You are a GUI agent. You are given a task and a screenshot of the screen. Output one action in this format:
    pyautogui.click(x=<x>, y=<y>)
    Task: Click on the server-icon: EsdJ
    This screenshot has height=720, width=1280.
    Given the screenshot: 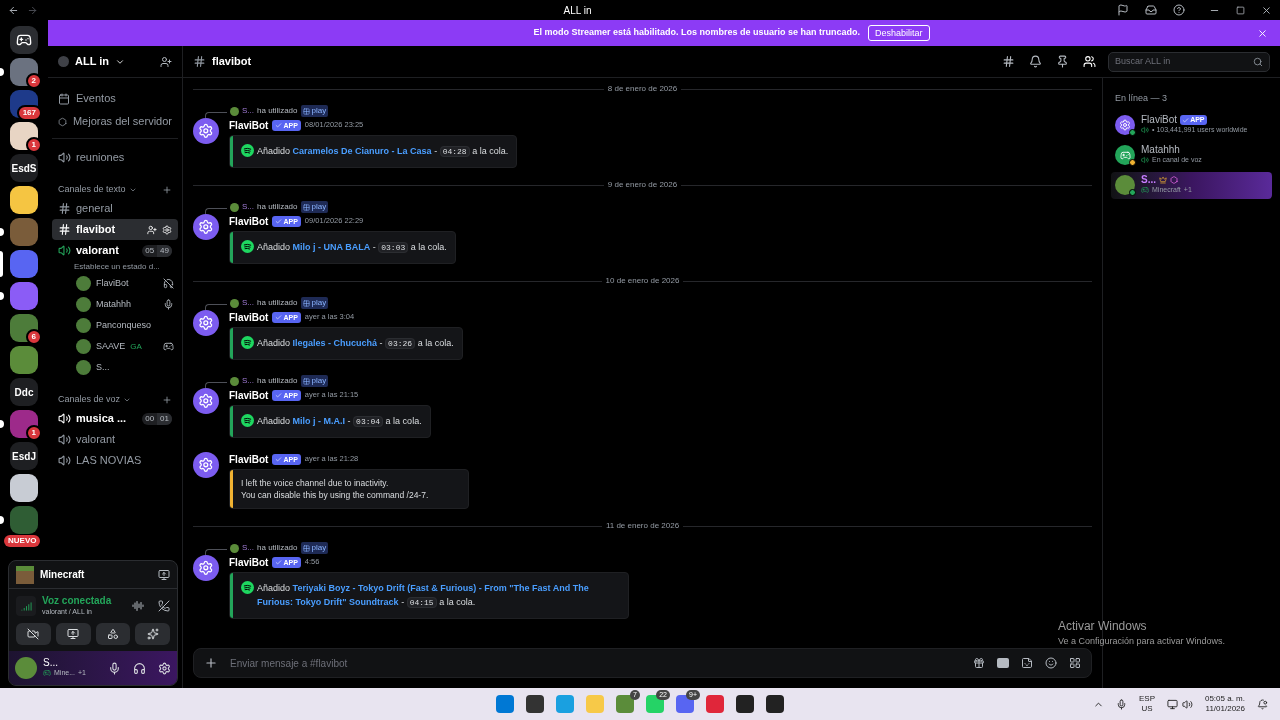 What is the action you would take?
    pyautogui.click(x=24, y=456)
    